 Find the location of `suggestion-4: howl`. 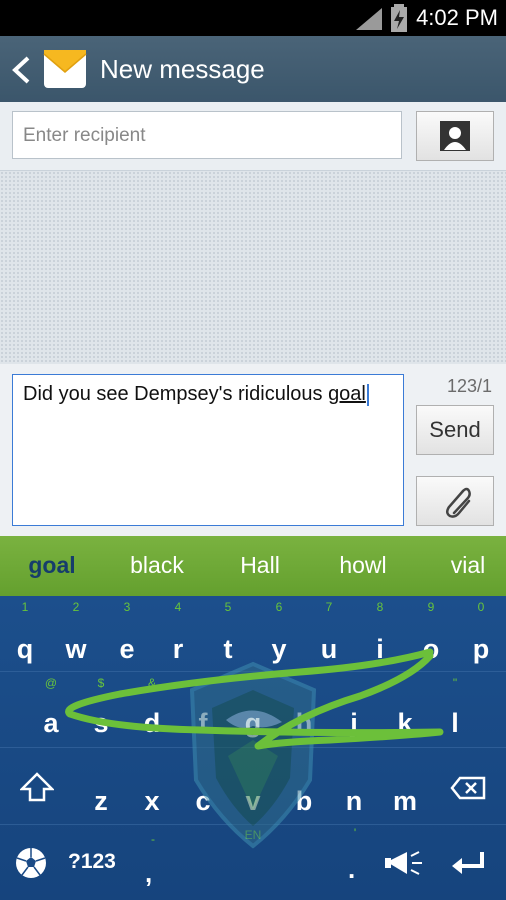

suggestion-4: howl is located at coordinates (363, 565).